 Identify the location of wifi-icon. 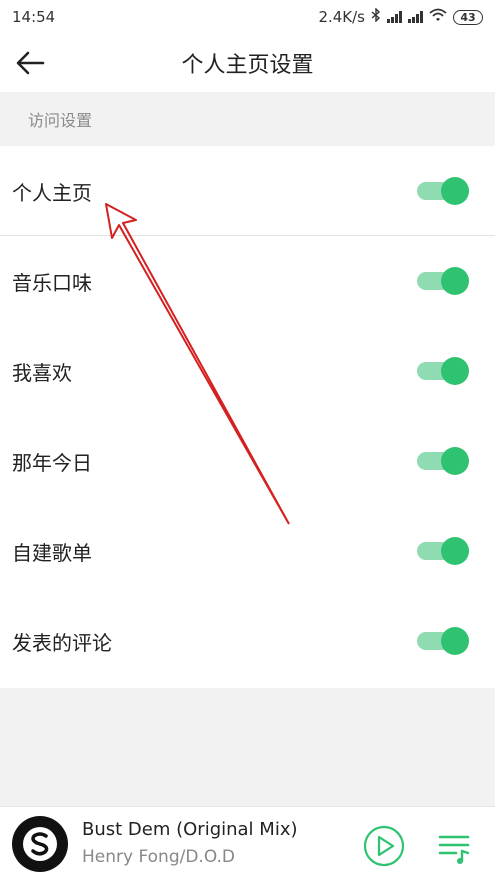
(438, 17).